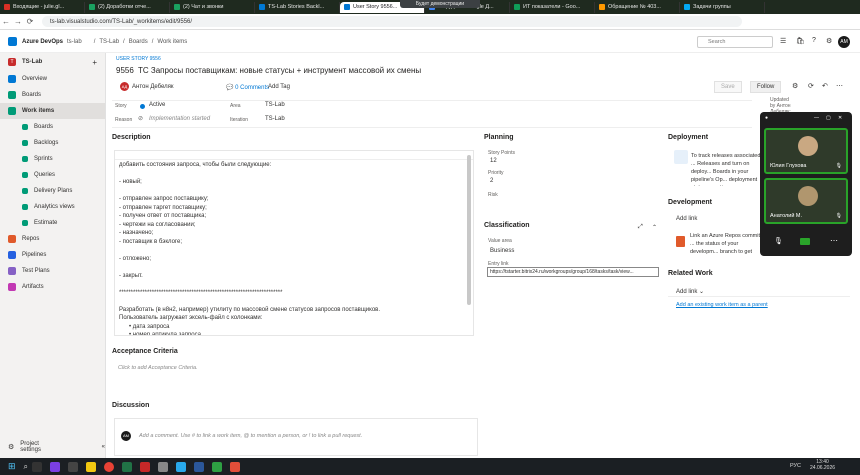 This screenshot has height=475, width=860. What do you see at coordinates (12, 41) in the screenshot?
I see `azure-devops-logo-icon` at bounding box center [12, 41].